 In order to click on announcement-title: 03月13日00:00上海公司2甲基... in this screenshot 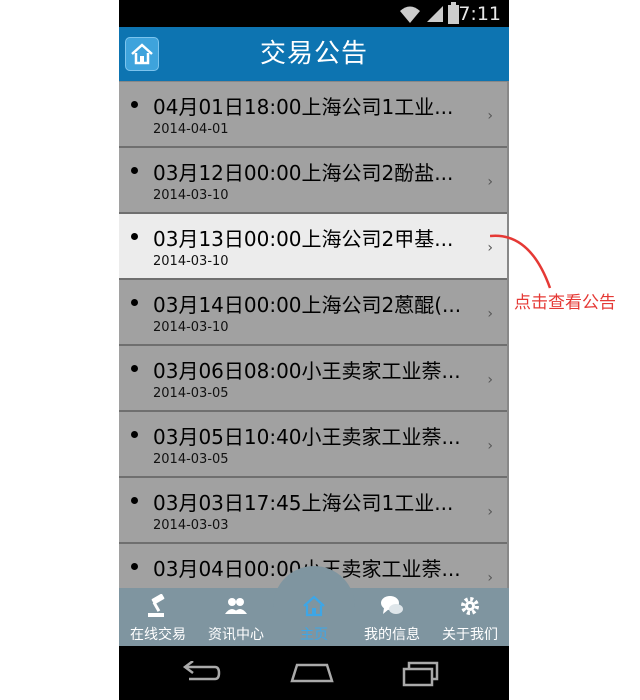, I will do `click(303, 239)`.